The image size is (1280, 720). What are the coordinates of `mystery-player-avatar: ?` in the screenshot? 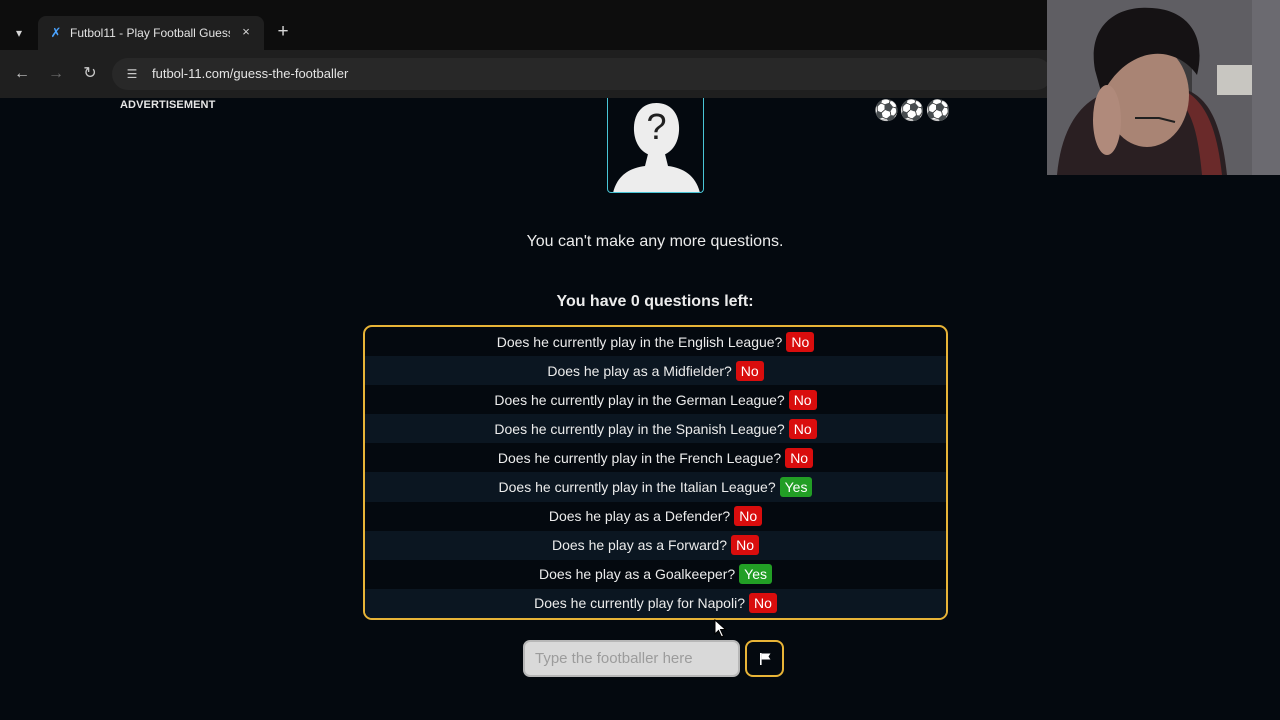 It's located at (655, 145).